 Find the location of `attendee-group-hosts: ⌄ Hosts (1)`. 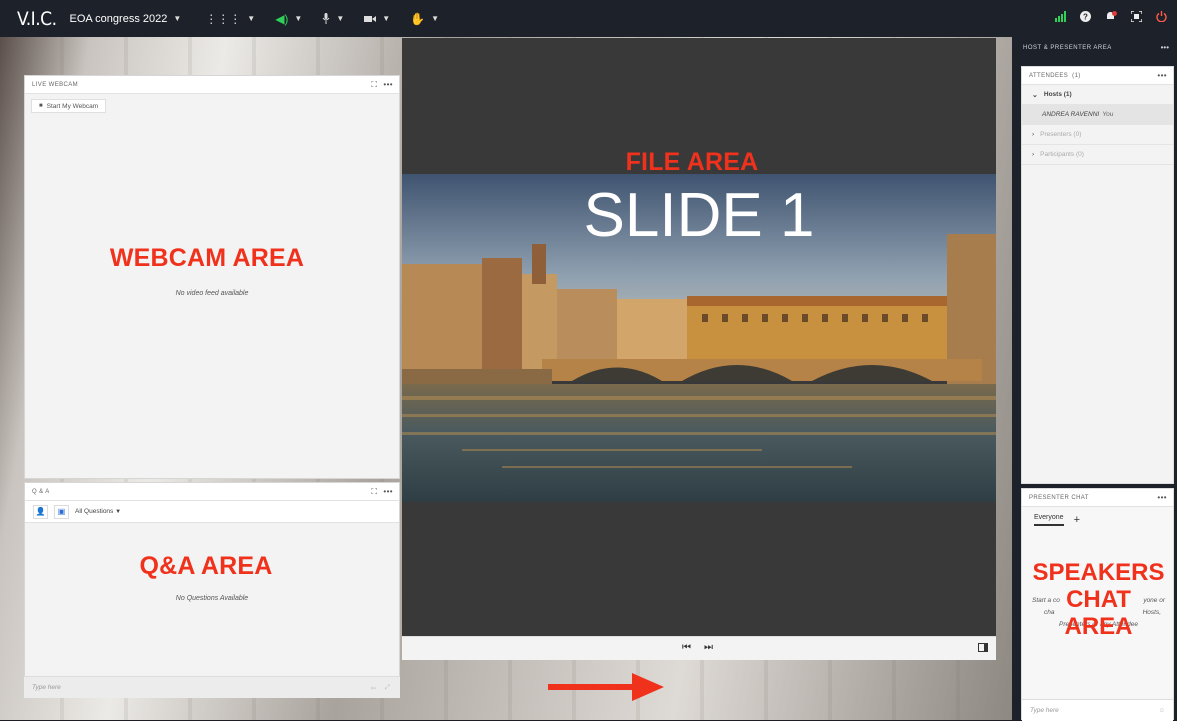

attendee-group-hosts: ⌄ Hosts (1) is located at coordinates (1097, 95).